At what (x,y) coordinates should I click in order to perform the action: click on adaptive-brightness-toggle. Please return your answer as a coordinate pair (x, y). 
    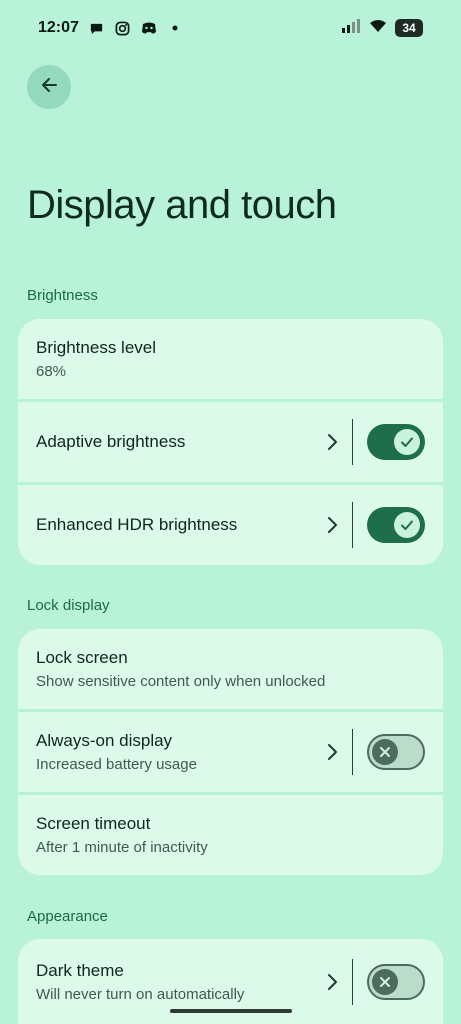
    Looking at the image, I should click on (396, 442).